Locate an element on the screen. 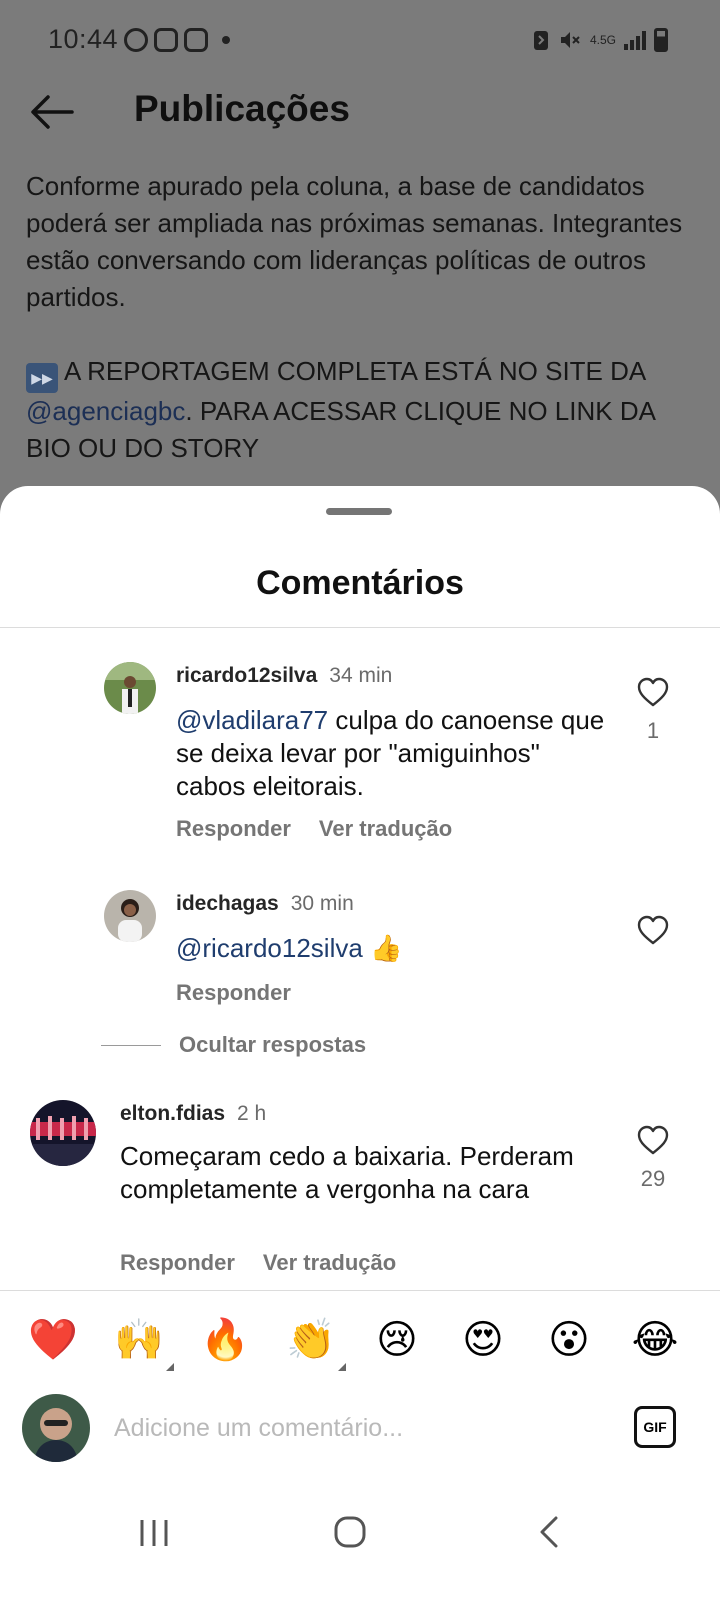  emoji-reaction-bar: ❤️ 🙌 🔥 👏 😢 😍 😮 😂 is located at coordinates (360, 1334).